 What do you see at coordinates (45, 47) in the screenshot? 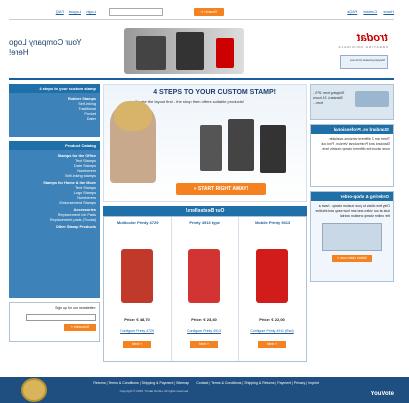
I see `company-logo-placeholder: Your Company Logo Here!` at bounding box center [45, 47].